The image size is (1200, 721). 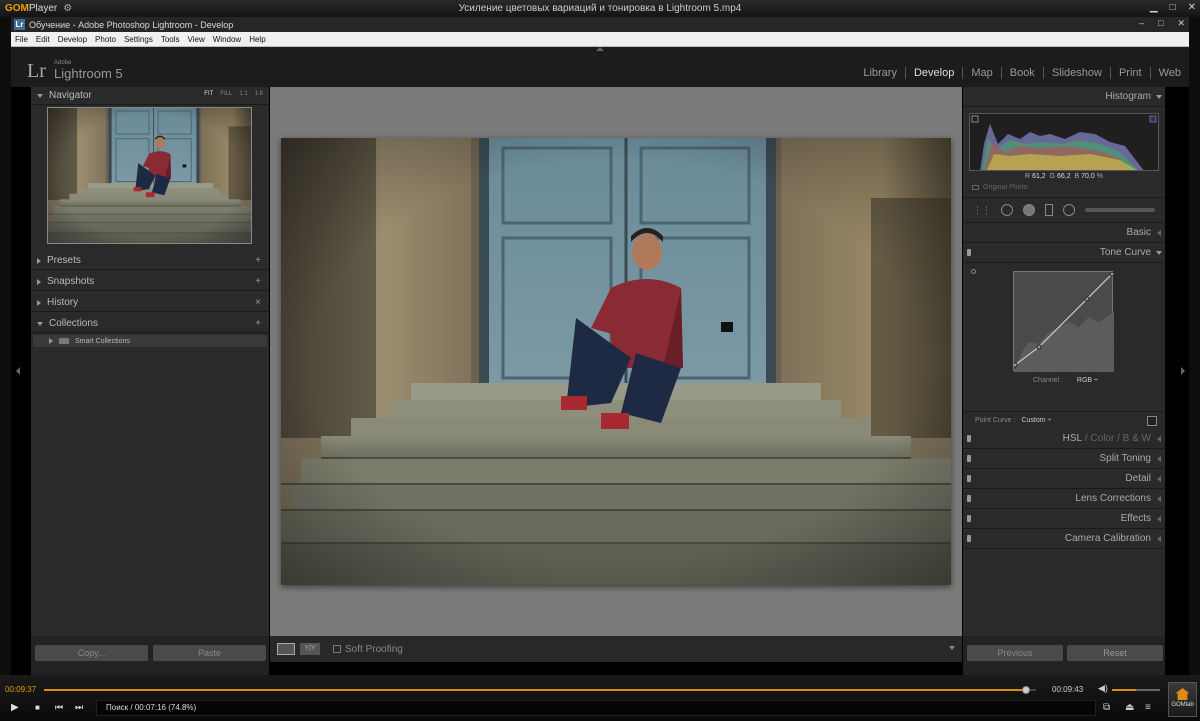 I want to click on soft-proofing-label: Soft Proofing, so click(x=374, y=649).